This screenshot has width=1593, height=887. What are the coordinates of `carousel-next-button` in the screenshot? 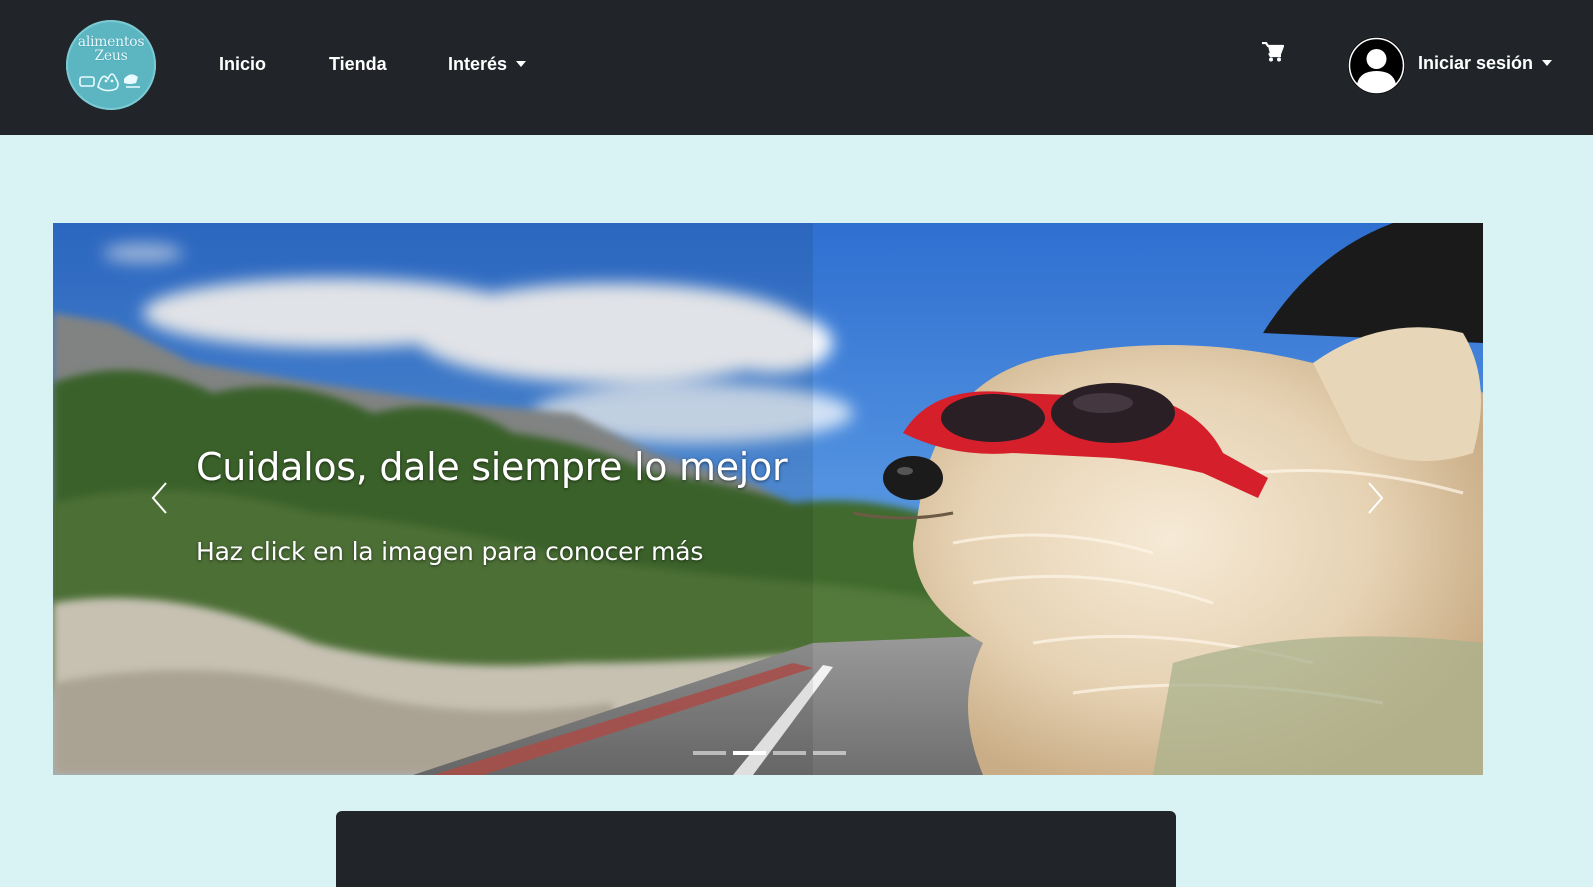 It's located at (1375, 498).